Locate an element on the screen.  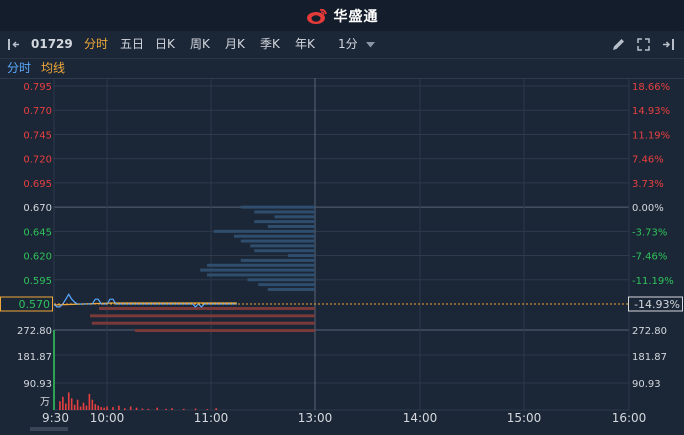
price-axis-label: 0.720 is located at coordinates (37, 160).